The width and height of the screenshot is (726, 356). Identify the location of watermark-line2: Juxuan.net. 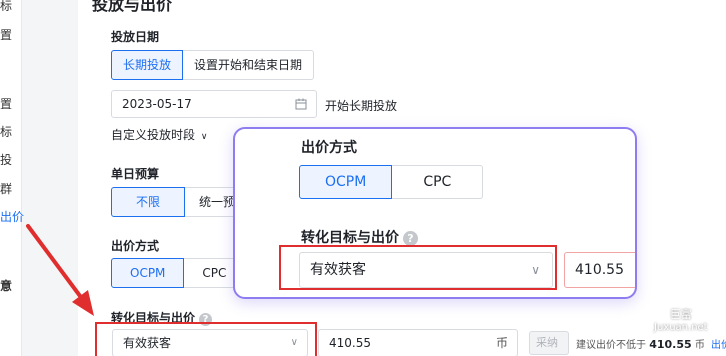
(681, 327).